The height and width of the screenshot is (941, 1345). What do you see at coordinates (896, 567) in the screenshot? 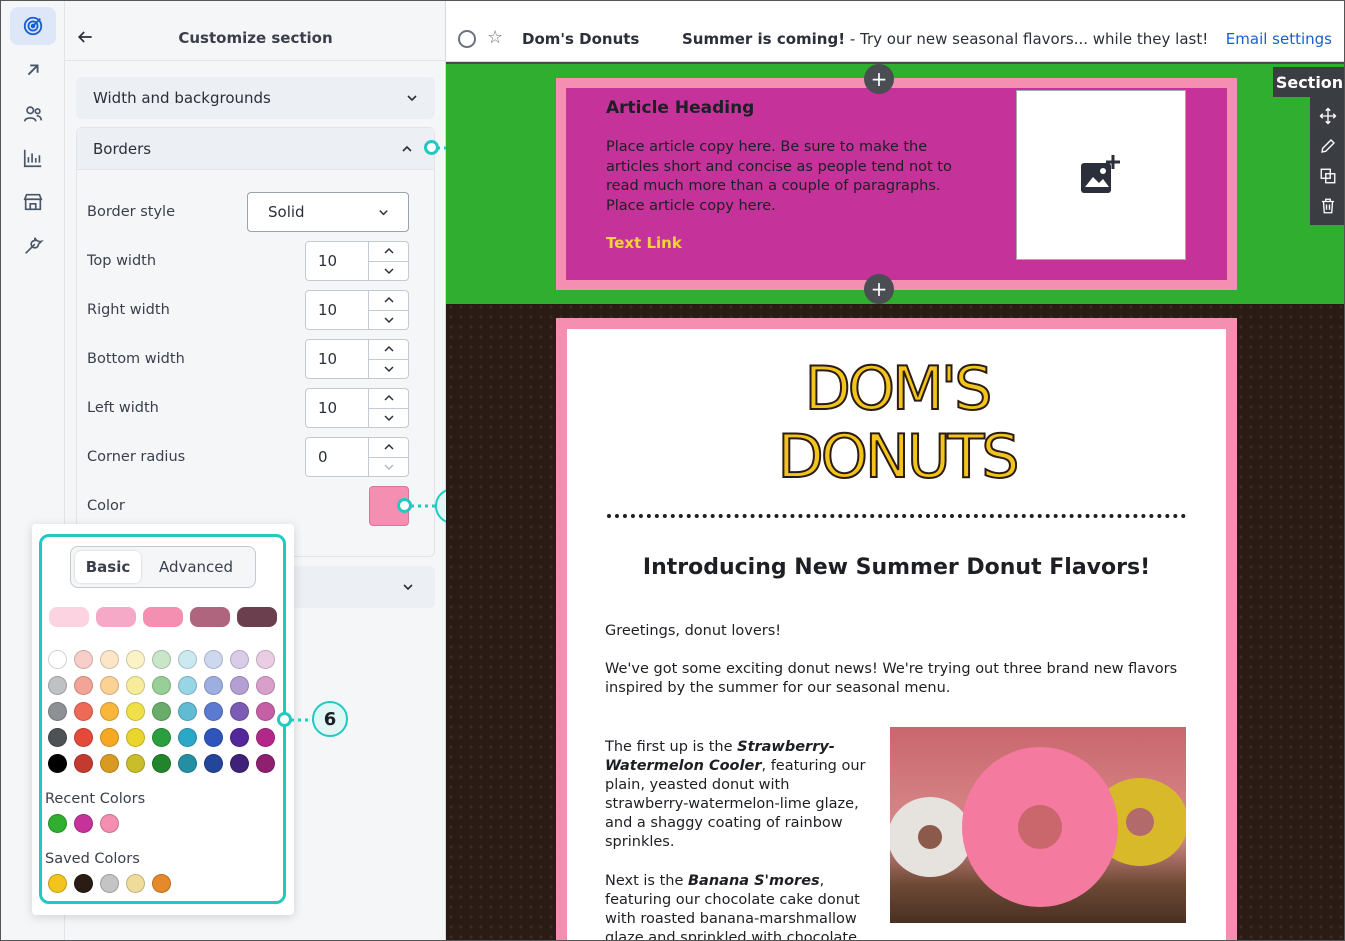
I see `email-headline: Introducing New Summer Donut Flavors!` at bounding box center [896, 567].